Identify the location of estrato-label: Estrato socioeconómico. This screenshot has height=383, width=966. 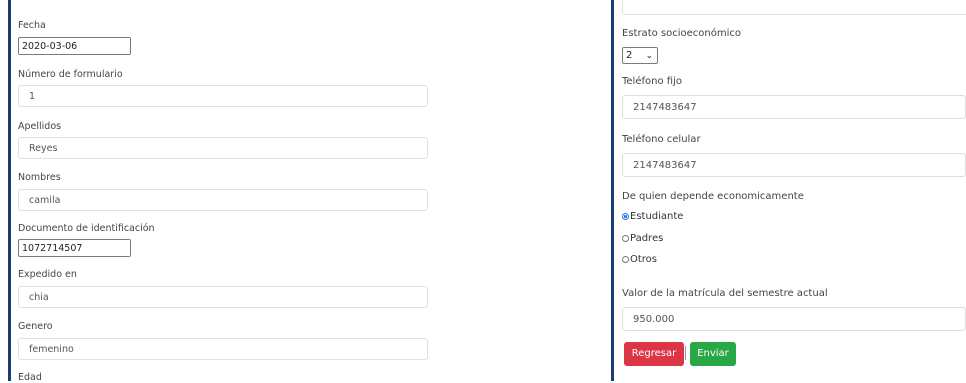
(681, 33).